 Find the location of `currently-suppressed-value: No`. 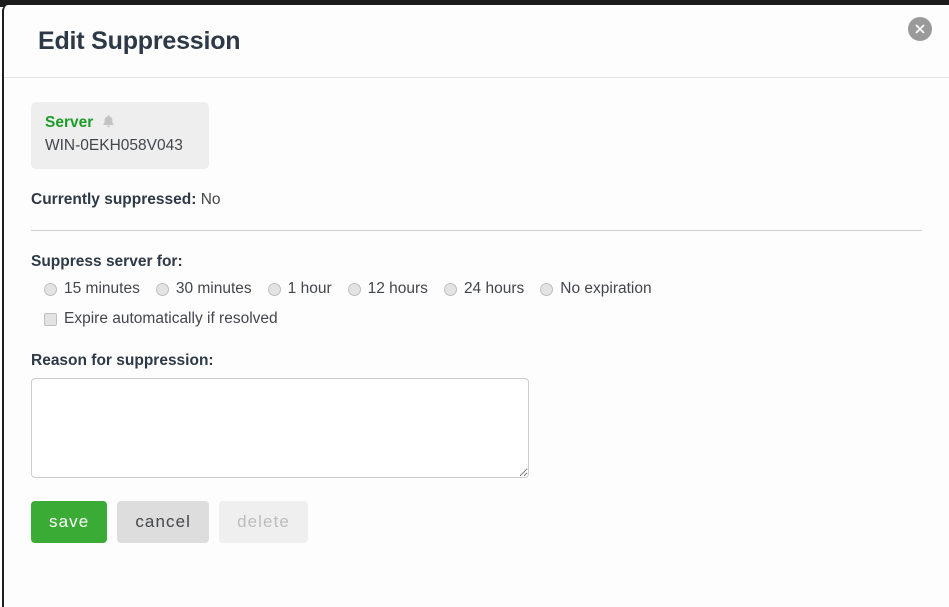

currently-suppressed-value: No is located at coordinates (210, 200).